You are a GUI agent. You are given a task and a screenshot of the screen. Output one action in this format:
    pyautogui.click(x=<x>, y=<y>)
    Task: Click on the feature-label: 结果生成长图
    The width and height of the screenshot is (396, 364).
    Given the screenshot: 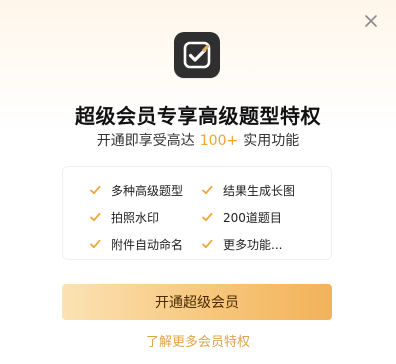 What is the action you would take?
    pyautogui.click(x=259, y=190)
    